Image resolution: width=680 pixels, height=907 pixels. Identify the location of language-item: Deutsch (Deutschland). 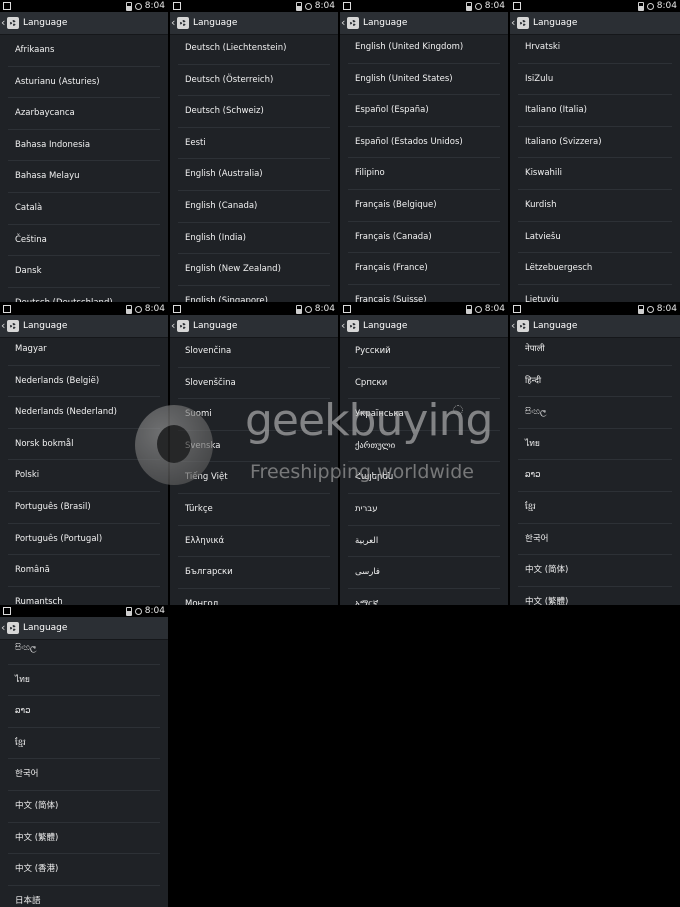
(84, 295).